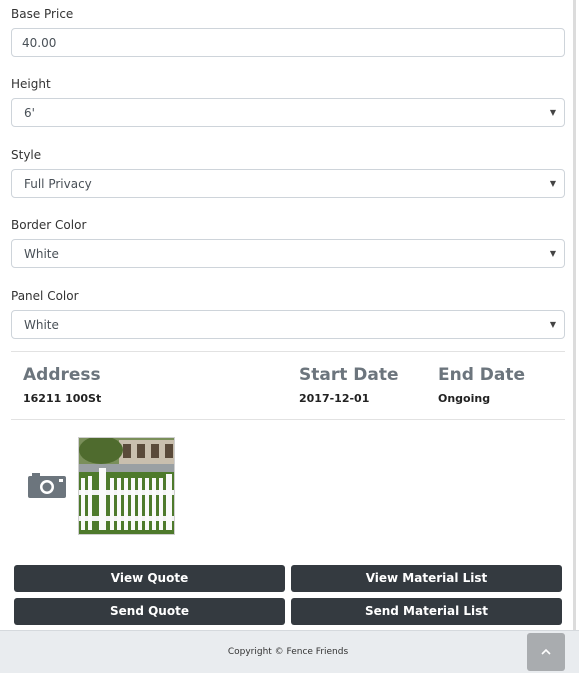 The image size is (579, 673). What do you see at coordinates (288, 42) in the screenshot?
I see `base-price-input: 40.00` at bounding box center [288, 42].